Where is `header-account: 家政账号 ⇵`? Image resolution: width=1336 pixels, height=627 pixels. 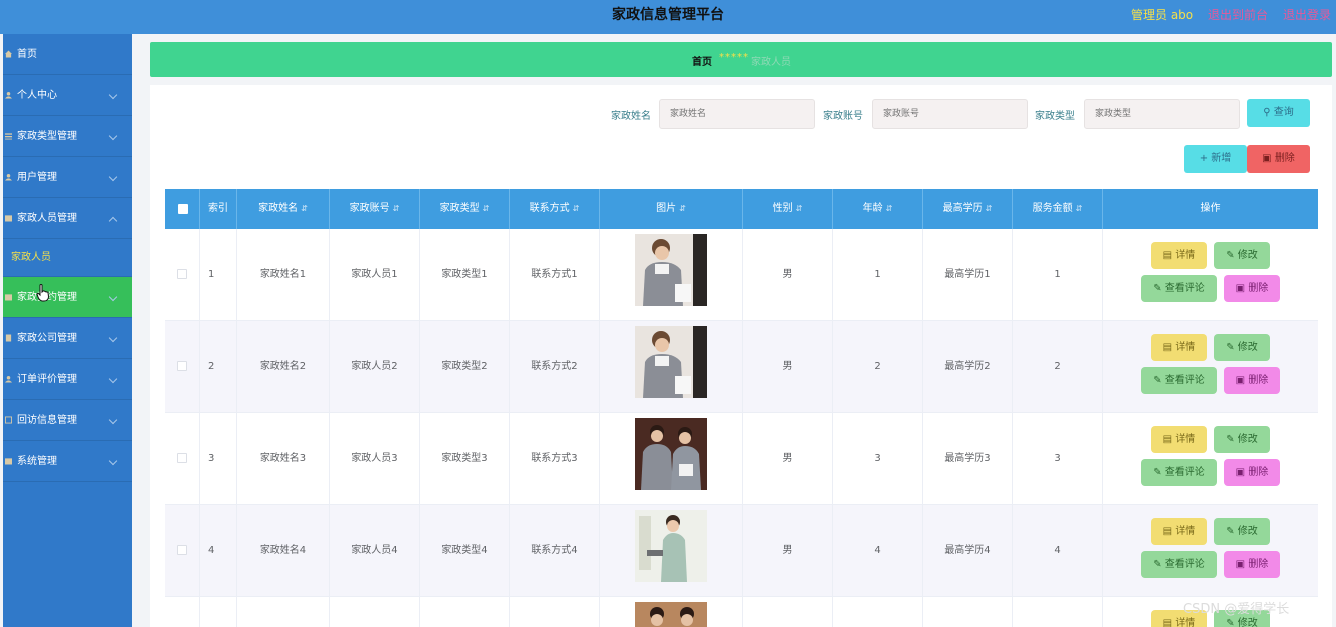
header-account: 家政账号 ⇵ is located at coordinates (375, 209).